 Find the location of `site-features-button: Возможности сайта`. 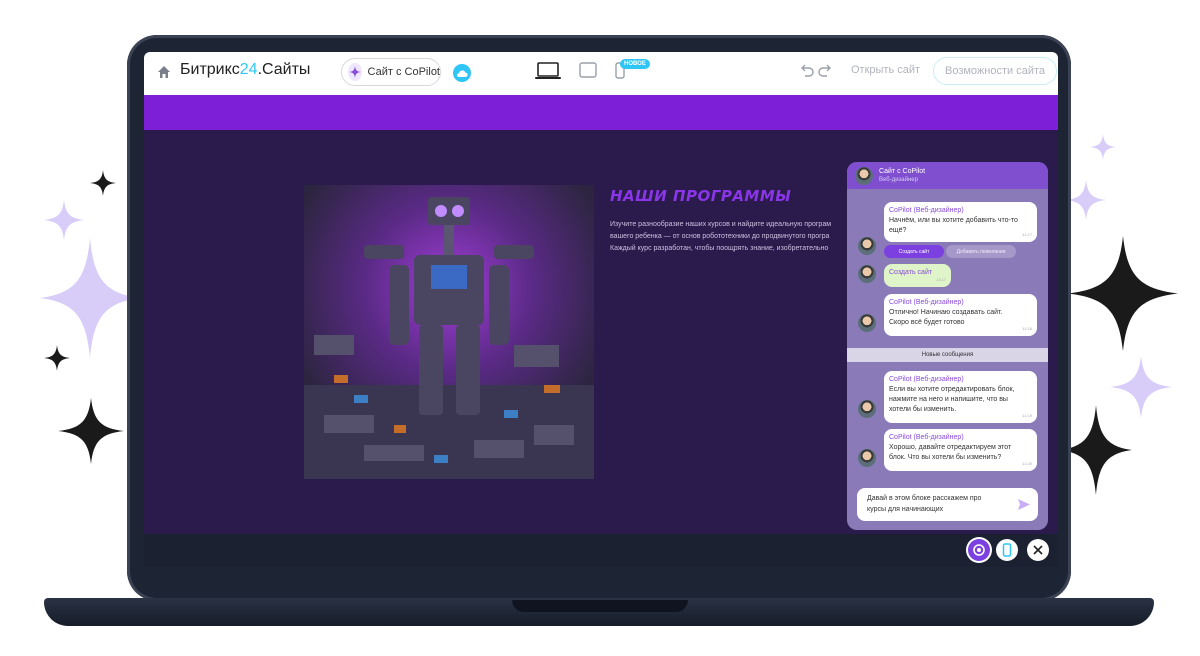

site-features-button: Возможности сайта is located at coordinates (995, 71).